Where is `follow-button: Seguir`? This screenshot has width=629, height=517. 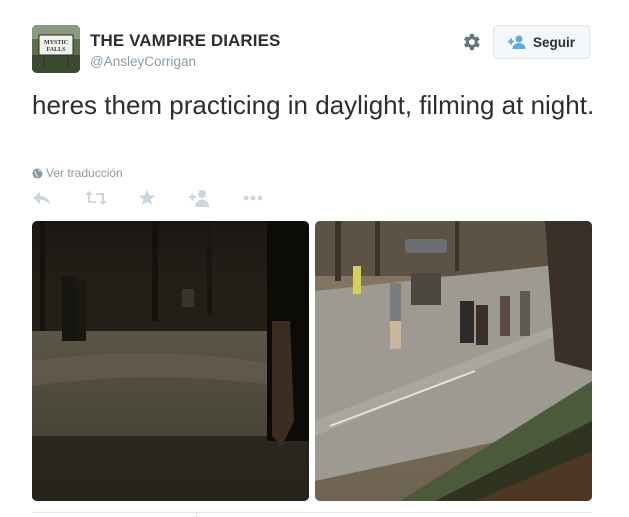
follow-button: Seguir is located at coordinates (541, 42).